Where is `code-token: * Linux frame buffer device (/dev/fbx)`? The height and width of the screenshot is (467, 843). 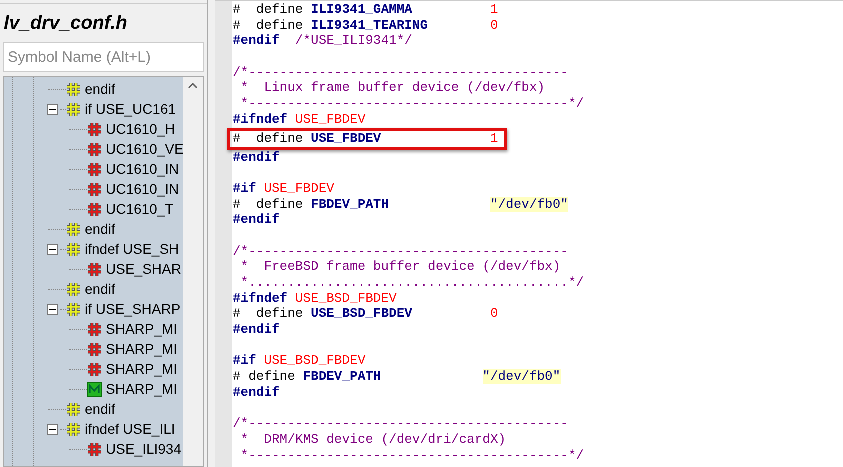 code-token: * Linux frame buffer device (/dev/fbx) is located at coordinates (393, 88).